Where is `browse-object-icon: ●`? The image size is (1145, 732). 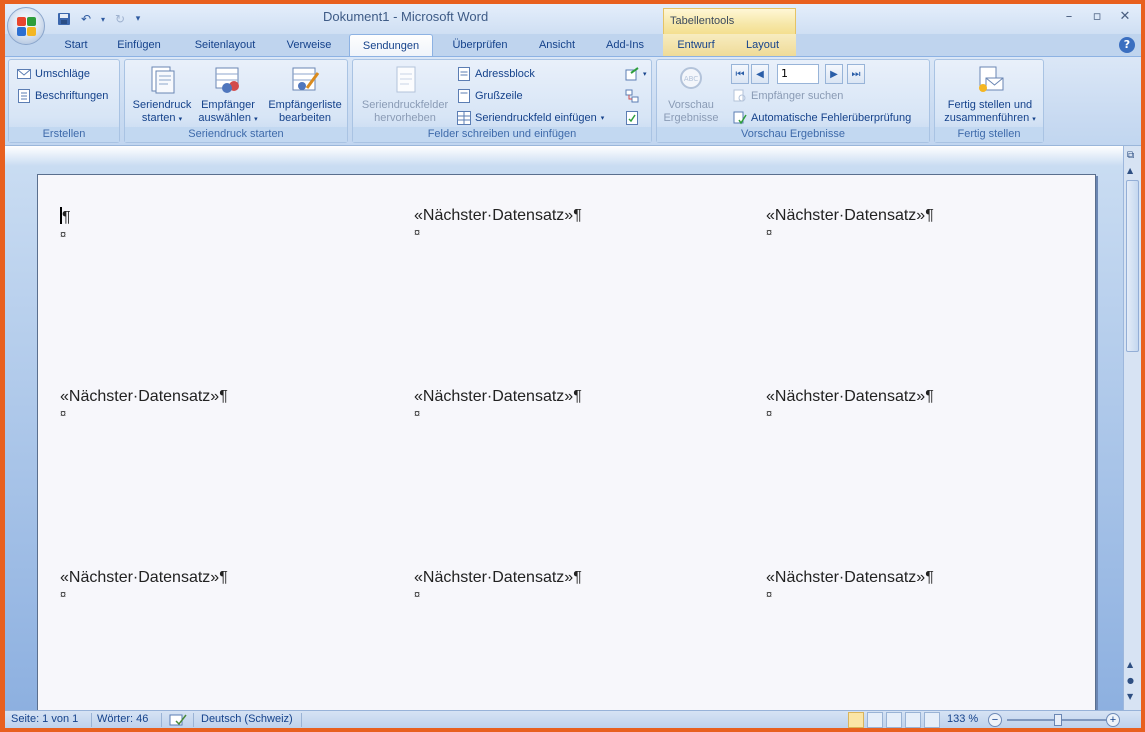
browse-object-icon: ● is located at coordinates (1130, 680).